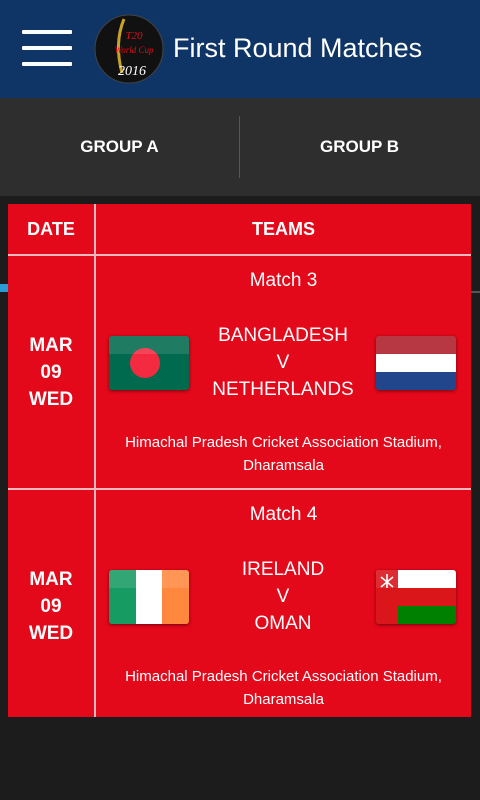 The image size is (480, 800). I want to click on team-away: NETHERLANDS, so click(283, 389).